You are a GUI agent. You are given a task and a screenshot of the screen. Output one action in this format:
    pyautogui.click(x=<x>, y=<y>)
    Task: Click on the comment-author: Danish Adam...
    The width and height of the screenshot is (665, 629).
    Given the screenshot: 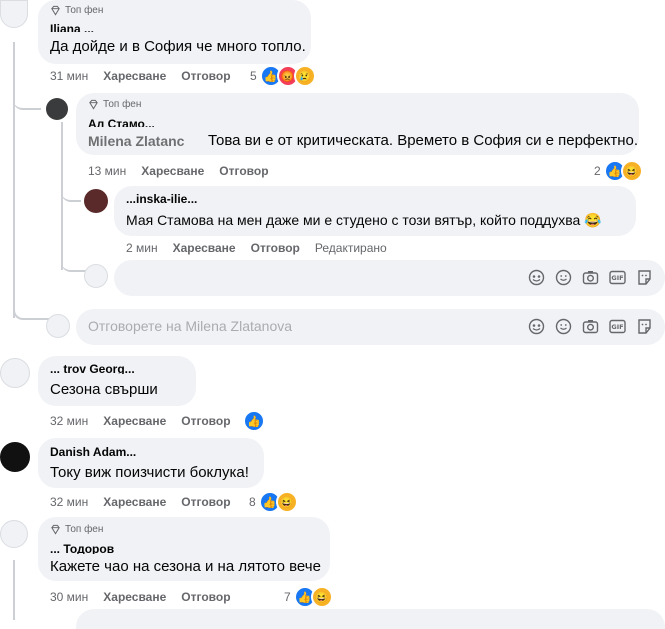 What is the action you would take?
    pyautogui.click(x=105, y=451)
    